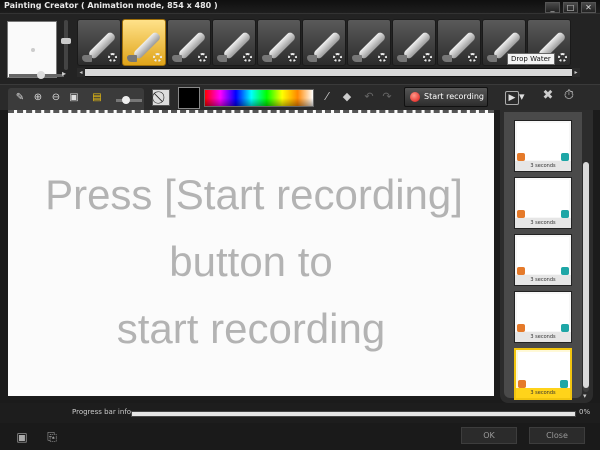  I want to click on background-image-icon: ▤, so click(97, 98).